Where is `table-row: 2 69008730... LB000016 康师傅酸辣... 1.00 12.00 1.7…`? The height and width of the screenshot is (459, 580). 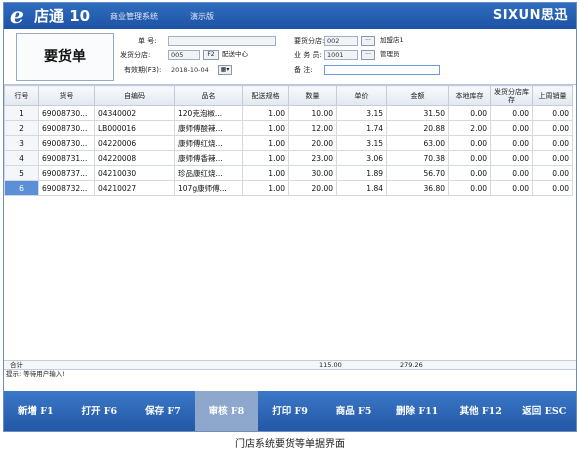
table-row: 2 69008730... LB000016 康师傅酸辣... 1.00 12.00 1.7… is located at coordinates (288, 128).